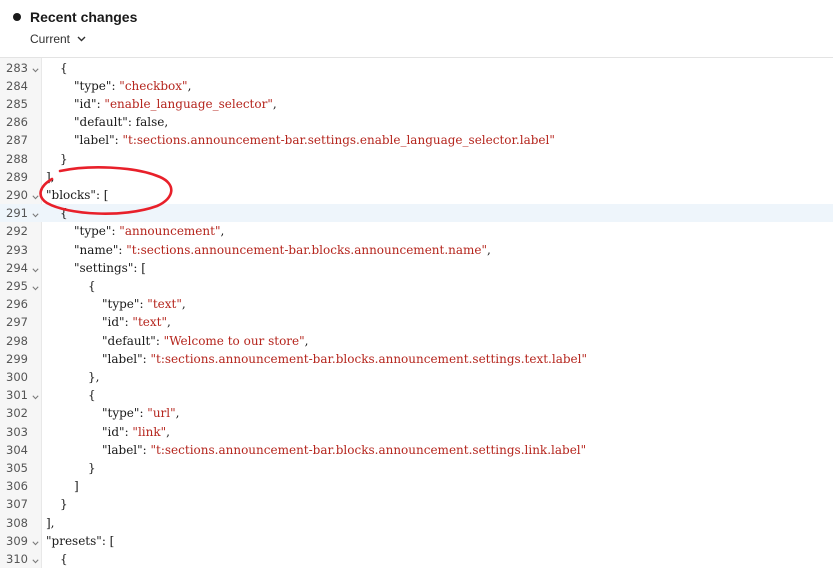 The height and width of the screenshot is (568, 833). I want to click on code-line: 288}, so click(416, 159).